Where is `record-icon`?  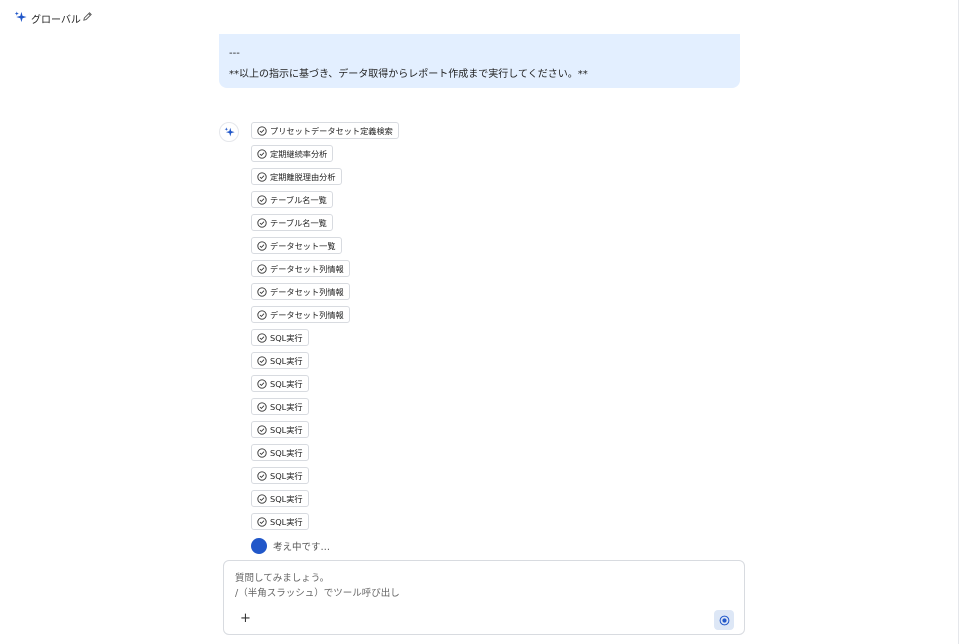
record-icon is located at coordinates (724, 620).